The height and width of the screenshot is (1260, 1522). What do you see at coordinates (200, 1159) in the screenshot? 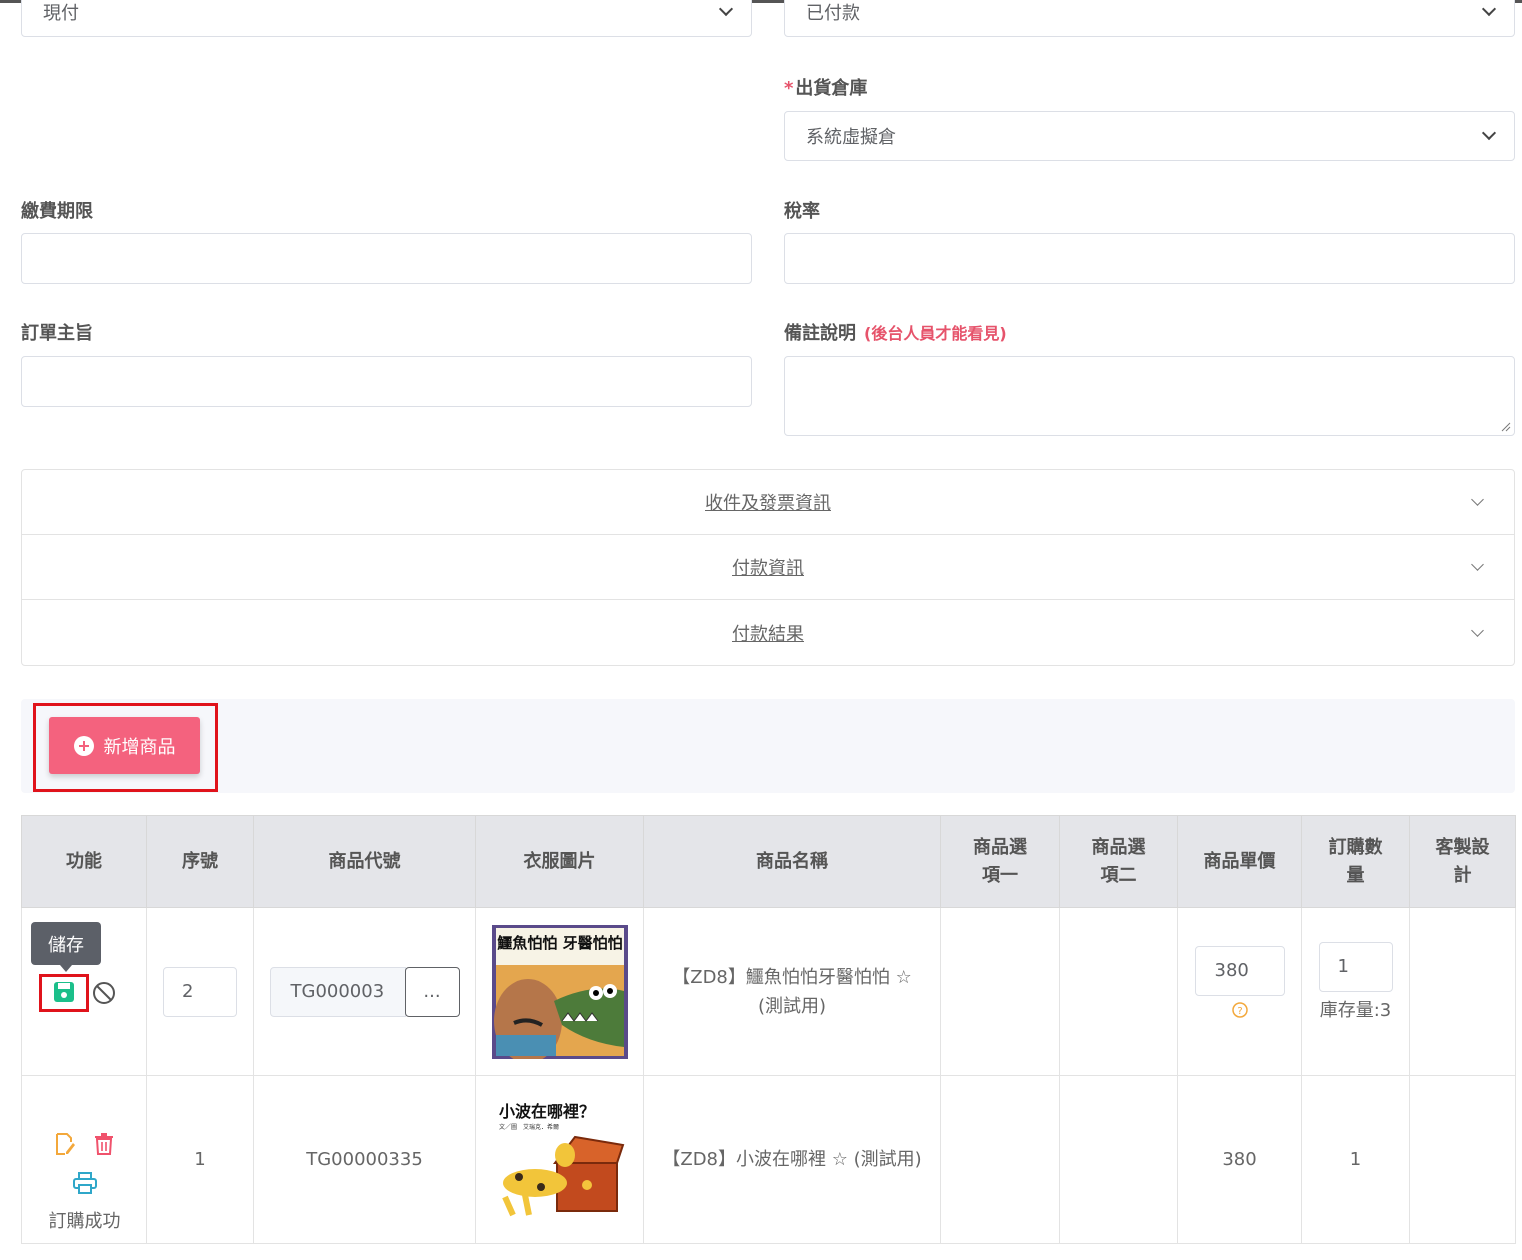
I see `seq-cell: 1` at bounding box center [200, 1159].